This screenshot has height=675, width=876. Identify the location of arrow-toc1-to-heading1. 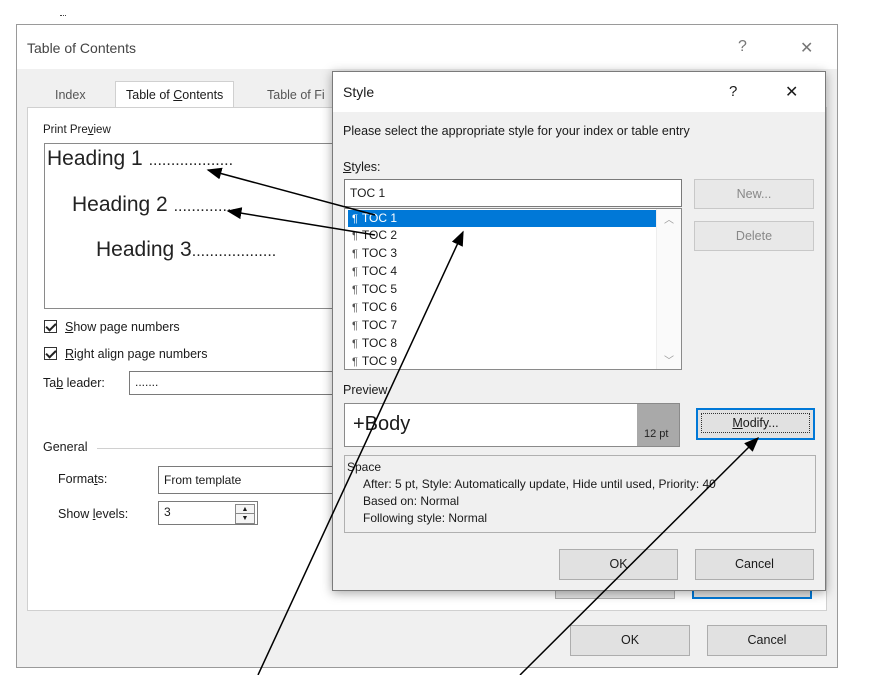
(291, 191).